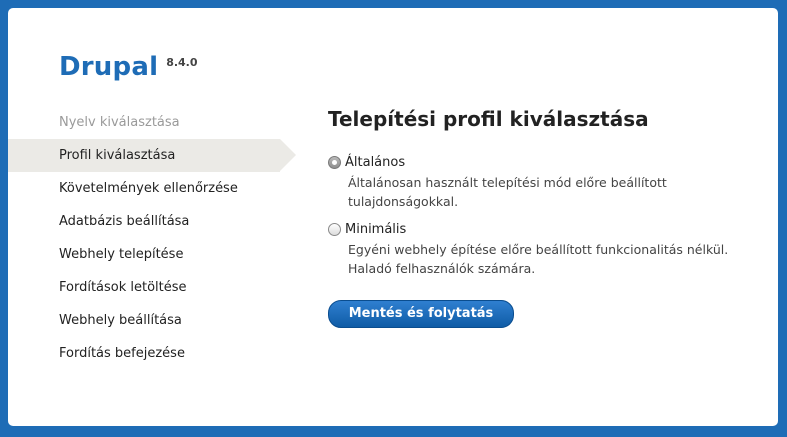 This screenshot has width=787, height=437. I want to click on description-line: Haladó felhasználók számára., so click(442, 268).